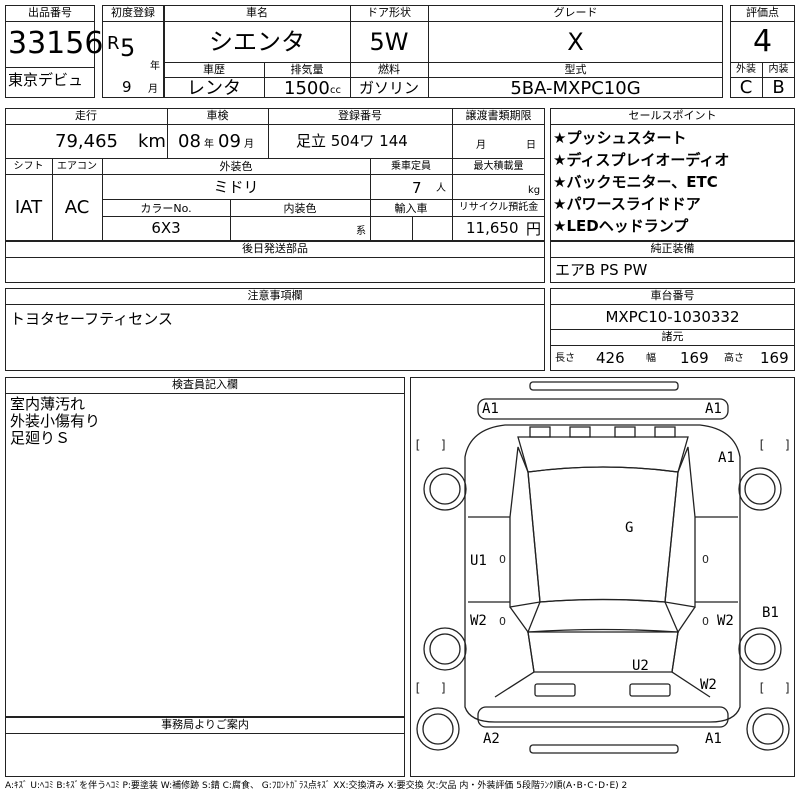  I want to click on color-label: 外装色, so click(236, 166).